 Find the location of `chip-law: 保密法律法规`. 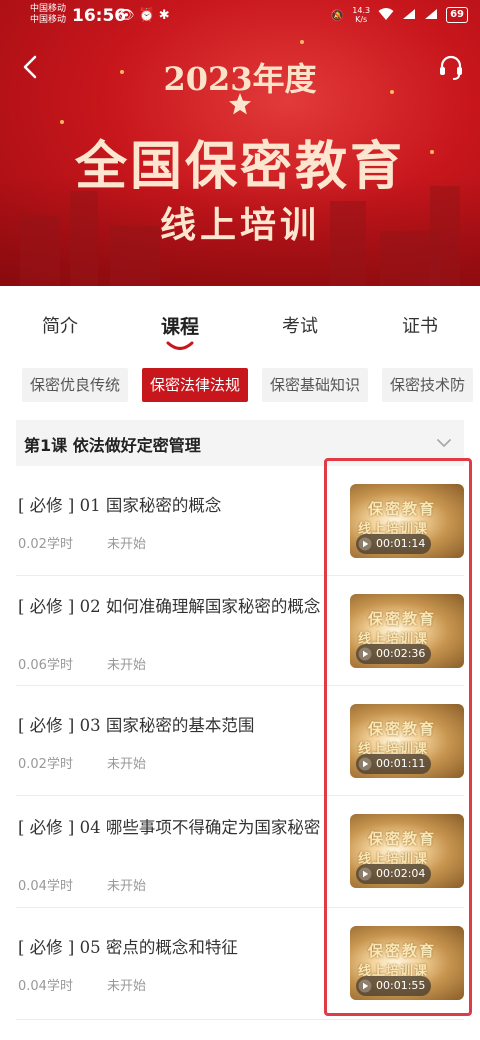

chip-law: 保密法律法规 is located at coordinates (195, 385).